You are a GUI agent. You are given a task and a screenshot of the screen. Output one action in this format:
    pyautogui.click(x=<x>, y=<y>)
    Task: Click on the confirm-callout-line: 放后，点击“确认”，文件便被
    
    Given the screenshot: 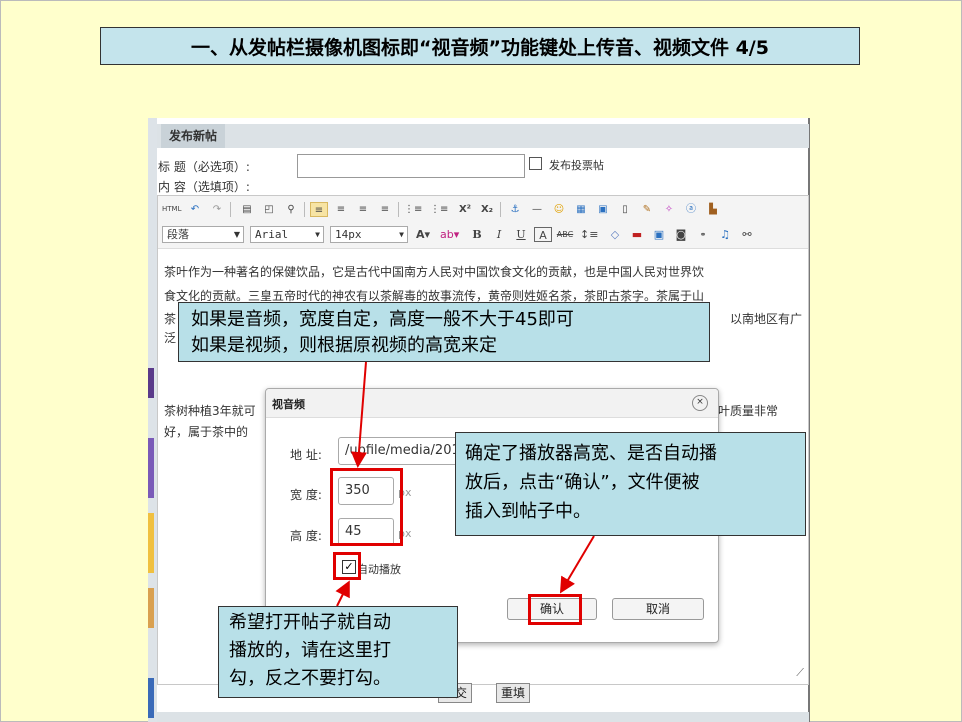 What is the action you would take?
    pyautogui.click(x=582, y=482)
    